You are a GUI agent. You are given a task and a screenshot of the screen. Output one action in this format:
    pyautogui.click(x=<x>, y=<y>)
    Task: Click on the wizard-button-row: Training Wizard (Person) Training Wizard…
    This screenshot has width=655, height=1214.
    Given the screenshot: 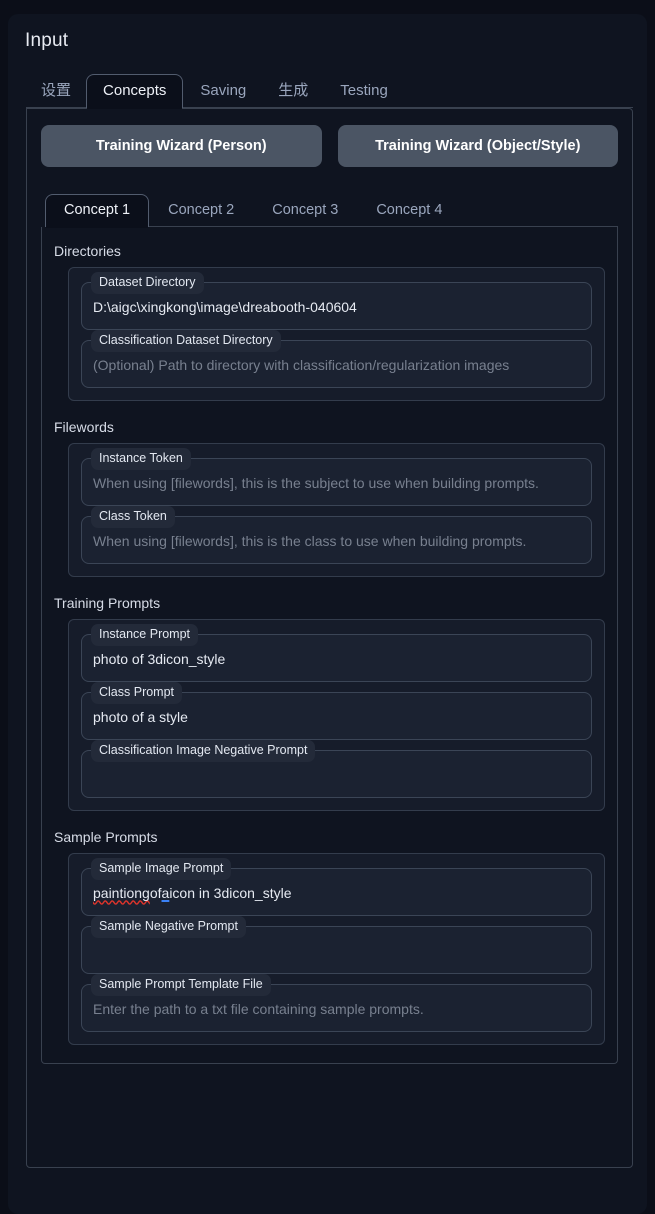 What is the action you would take?
    pyautogui.click(x=329, y=146)
    